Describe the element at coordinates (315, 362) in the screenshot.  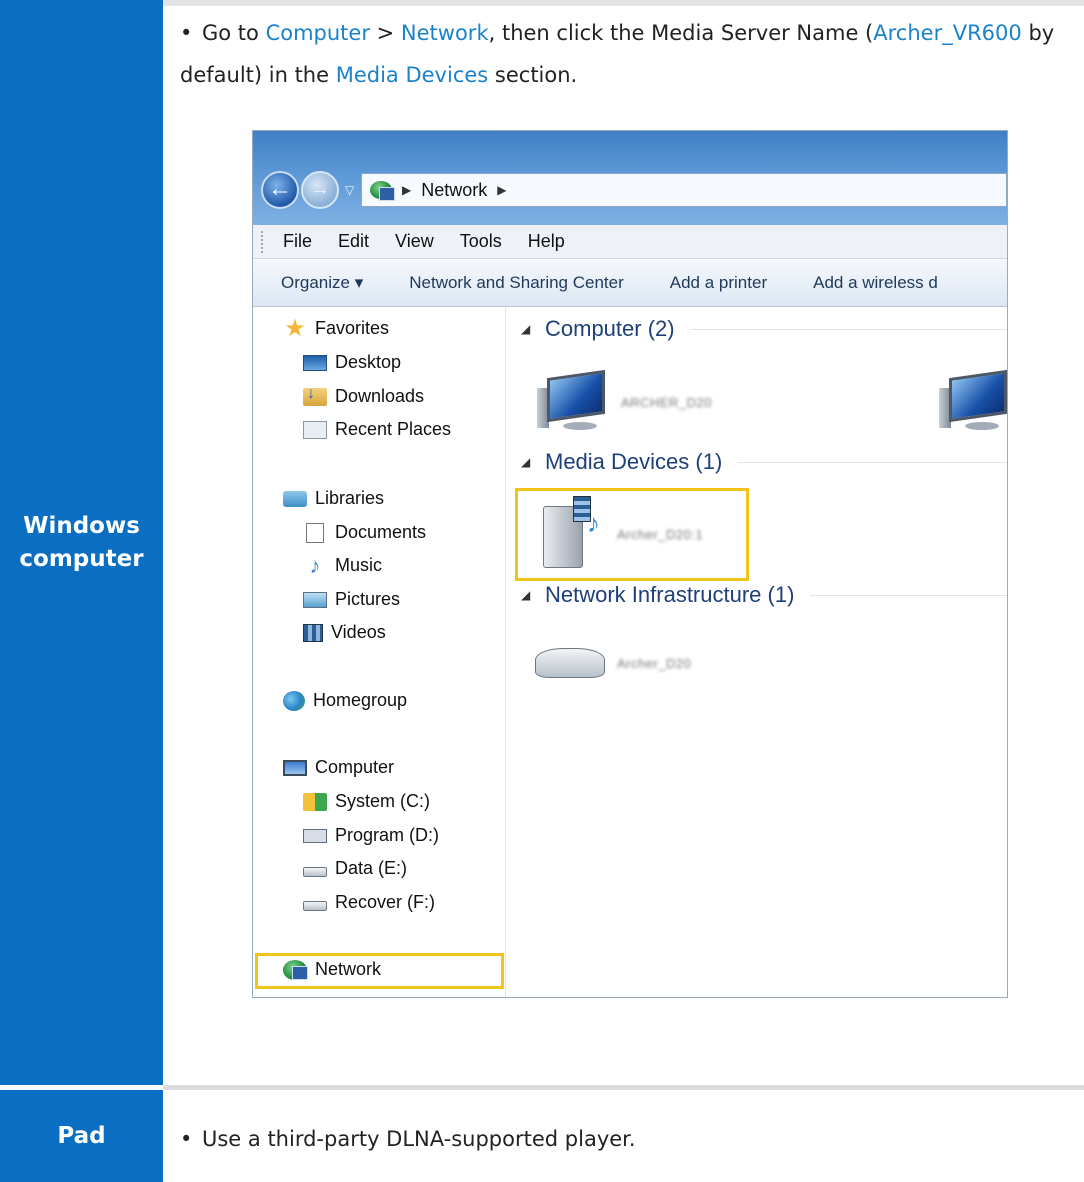
I see `desktop-icon` at that location.